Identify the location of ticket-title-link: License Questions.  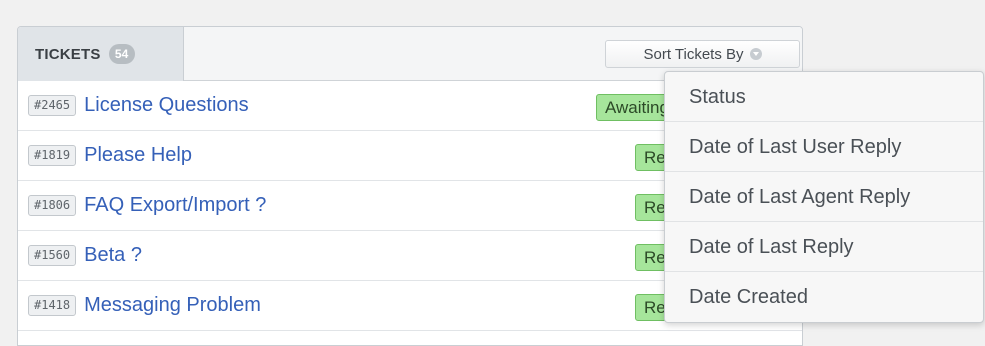
(166, 105).